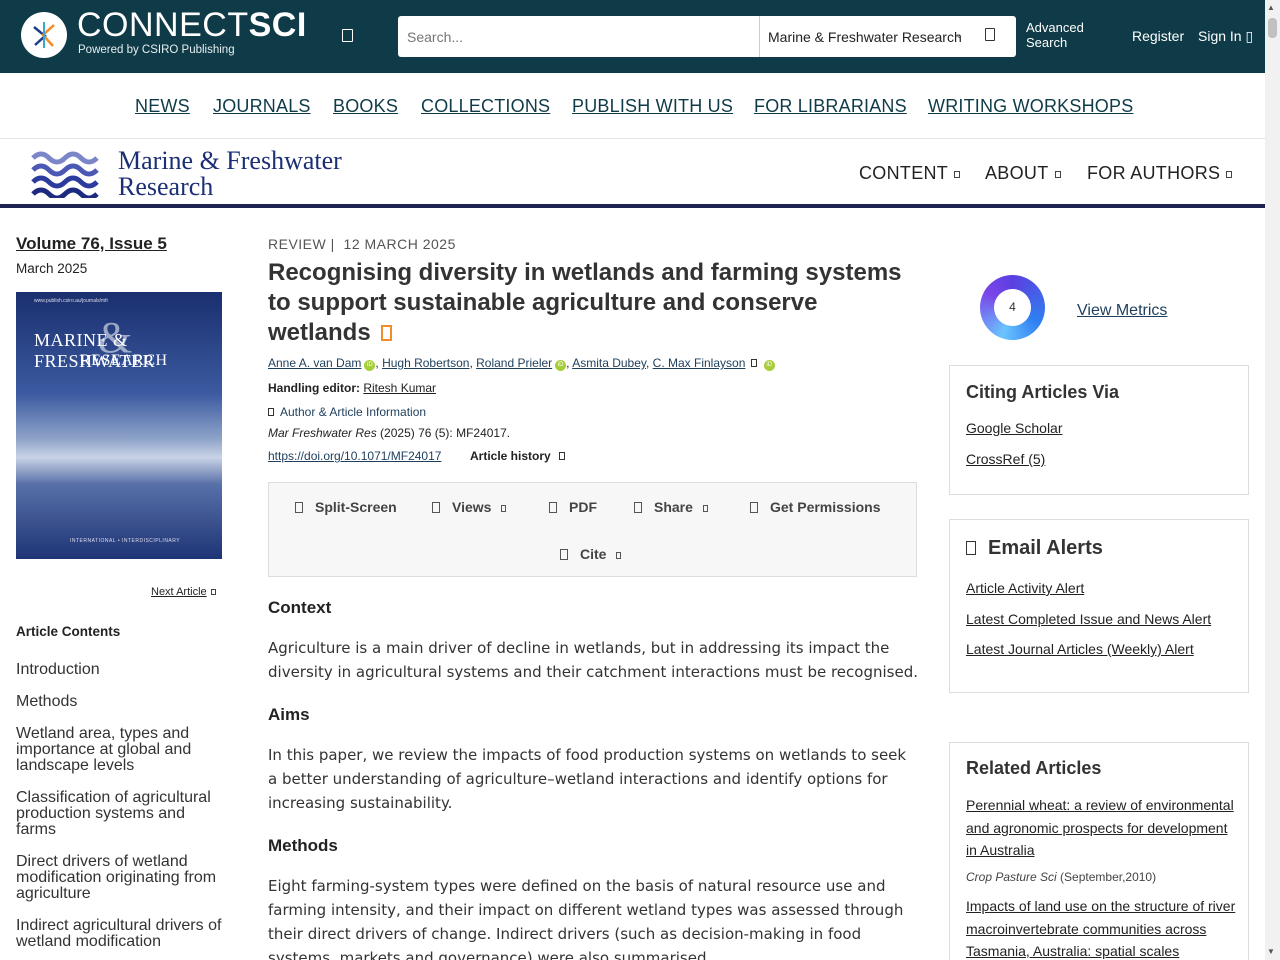 This screenshot has width=1280, height=960. What do you see at coordinates (314, 363) in the screenshot?
I see `author-link: Anne A. van Dam` at bounding box center [314, 363].